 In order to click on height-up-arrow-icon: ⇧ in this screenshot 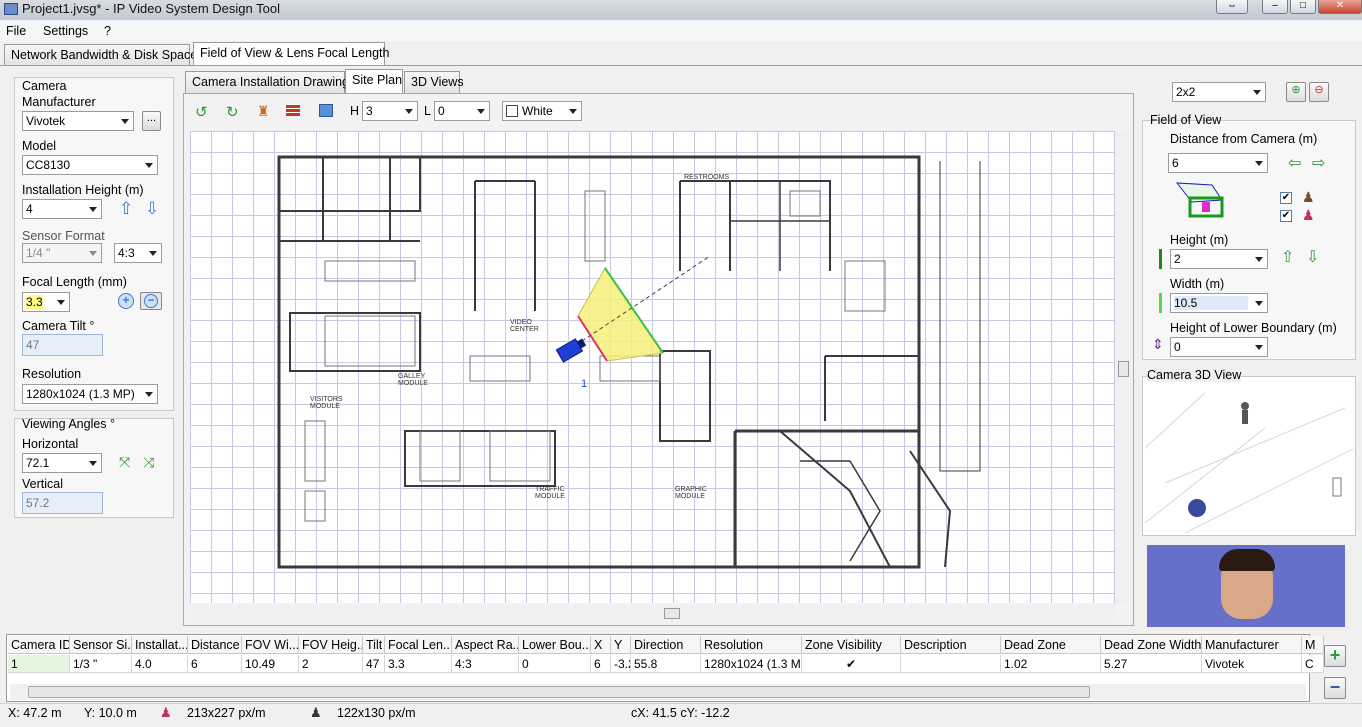, I will do `click(126, 209)`.